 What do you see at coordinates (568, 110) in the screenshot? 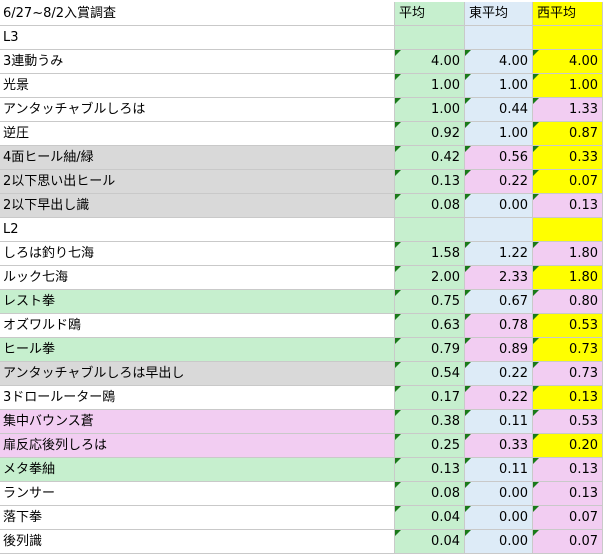
I see `row-west-cell: 1.33` at bounding box center [568, 110].